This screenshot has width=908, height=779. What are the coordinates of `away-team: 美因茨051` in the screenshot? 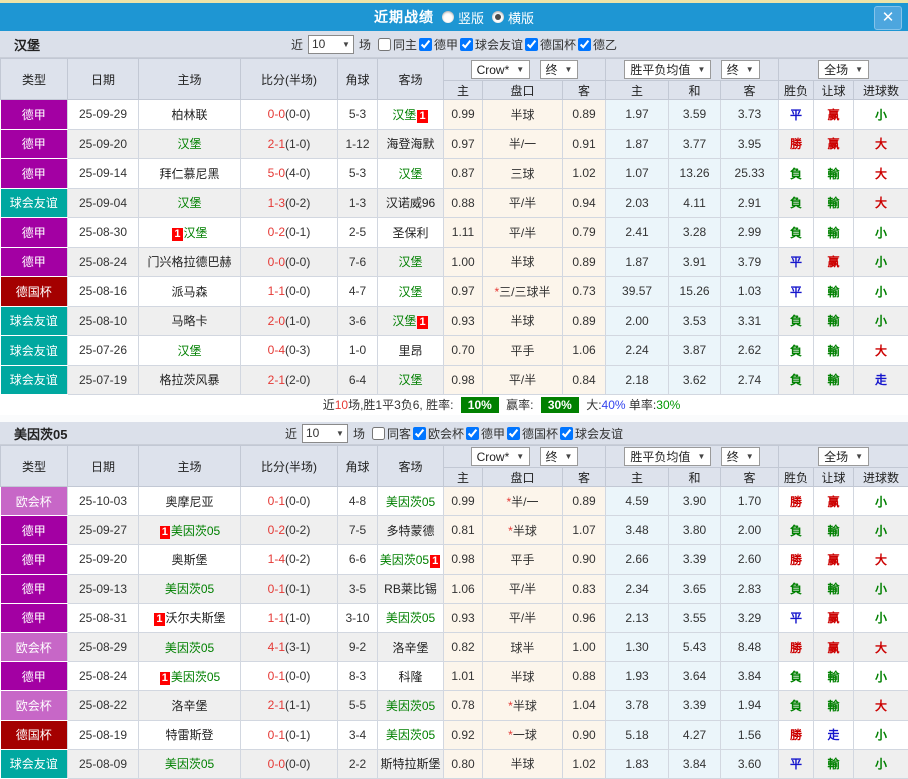 It's located at (411, 559).